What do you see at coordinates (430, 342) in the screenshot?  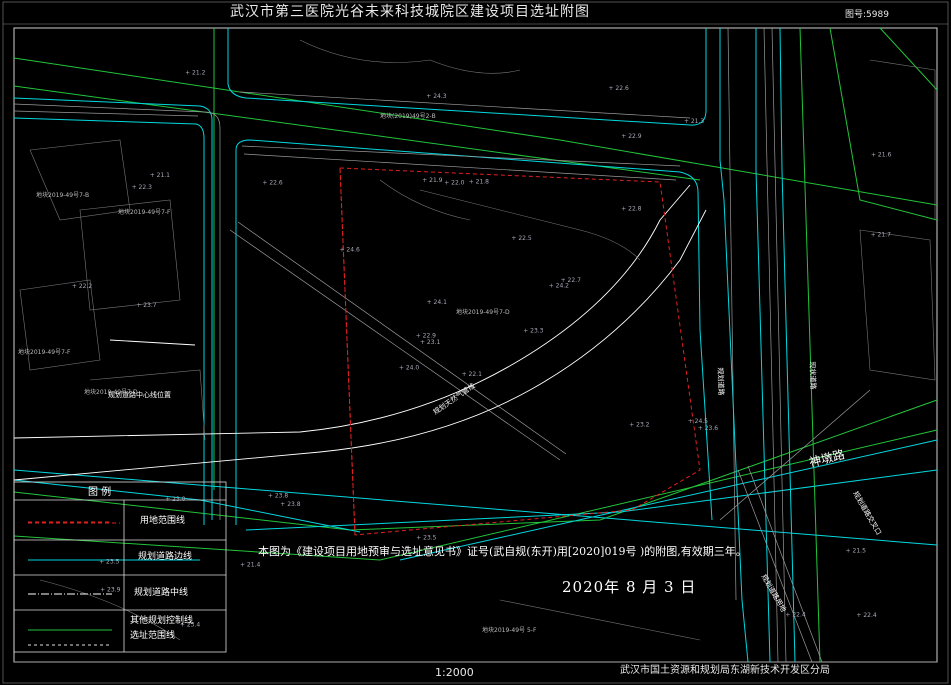 I see `elevation-point: + 23.1` at bounding box center [430, 342].